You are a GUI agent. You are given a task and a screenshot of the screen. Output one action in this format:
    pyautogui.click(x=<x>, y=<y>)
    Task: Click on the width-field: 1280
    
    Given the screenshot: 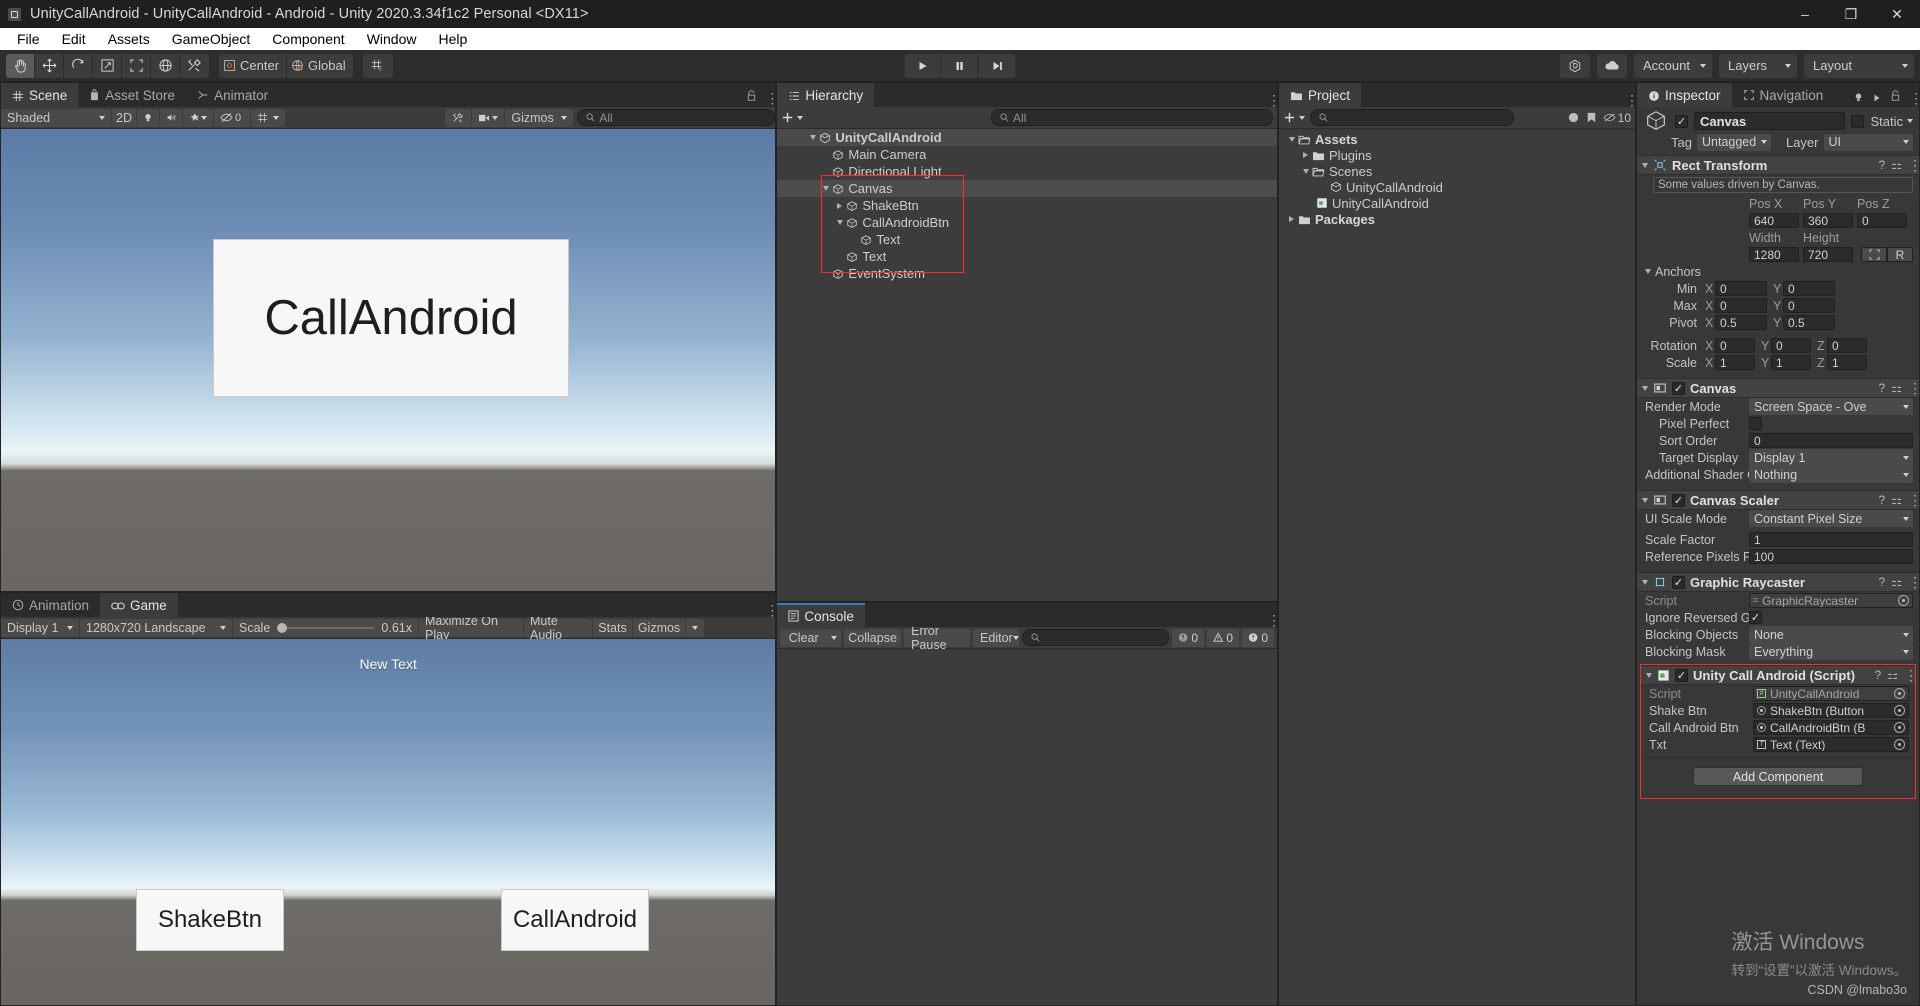 What is the action you would take?
    pyautogui.click(x=1774, y=254)
    